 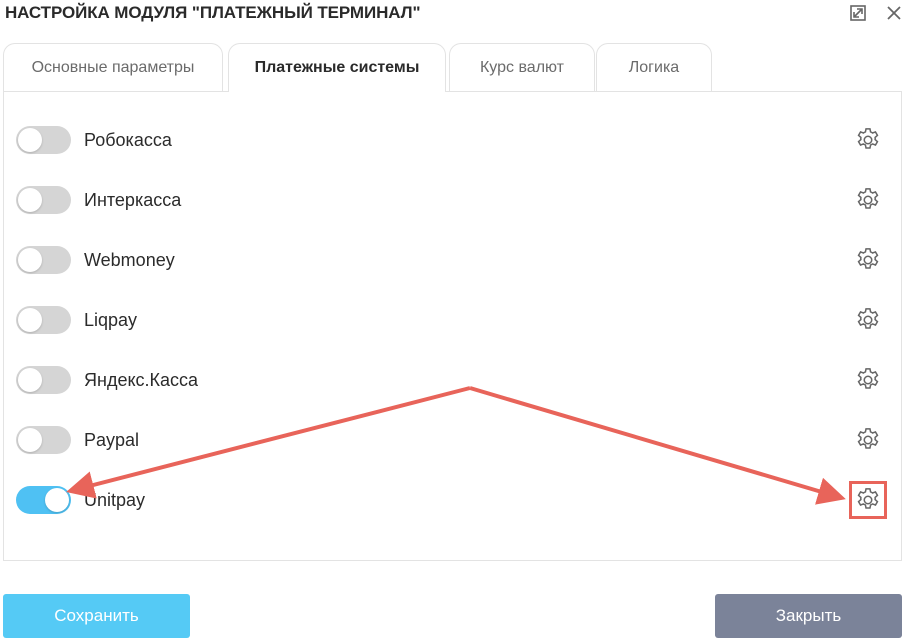 What do you see at coordinates (96, 616) in the screenshot?
I see `save-button: Сохранить` at bounding box center [96, 616].